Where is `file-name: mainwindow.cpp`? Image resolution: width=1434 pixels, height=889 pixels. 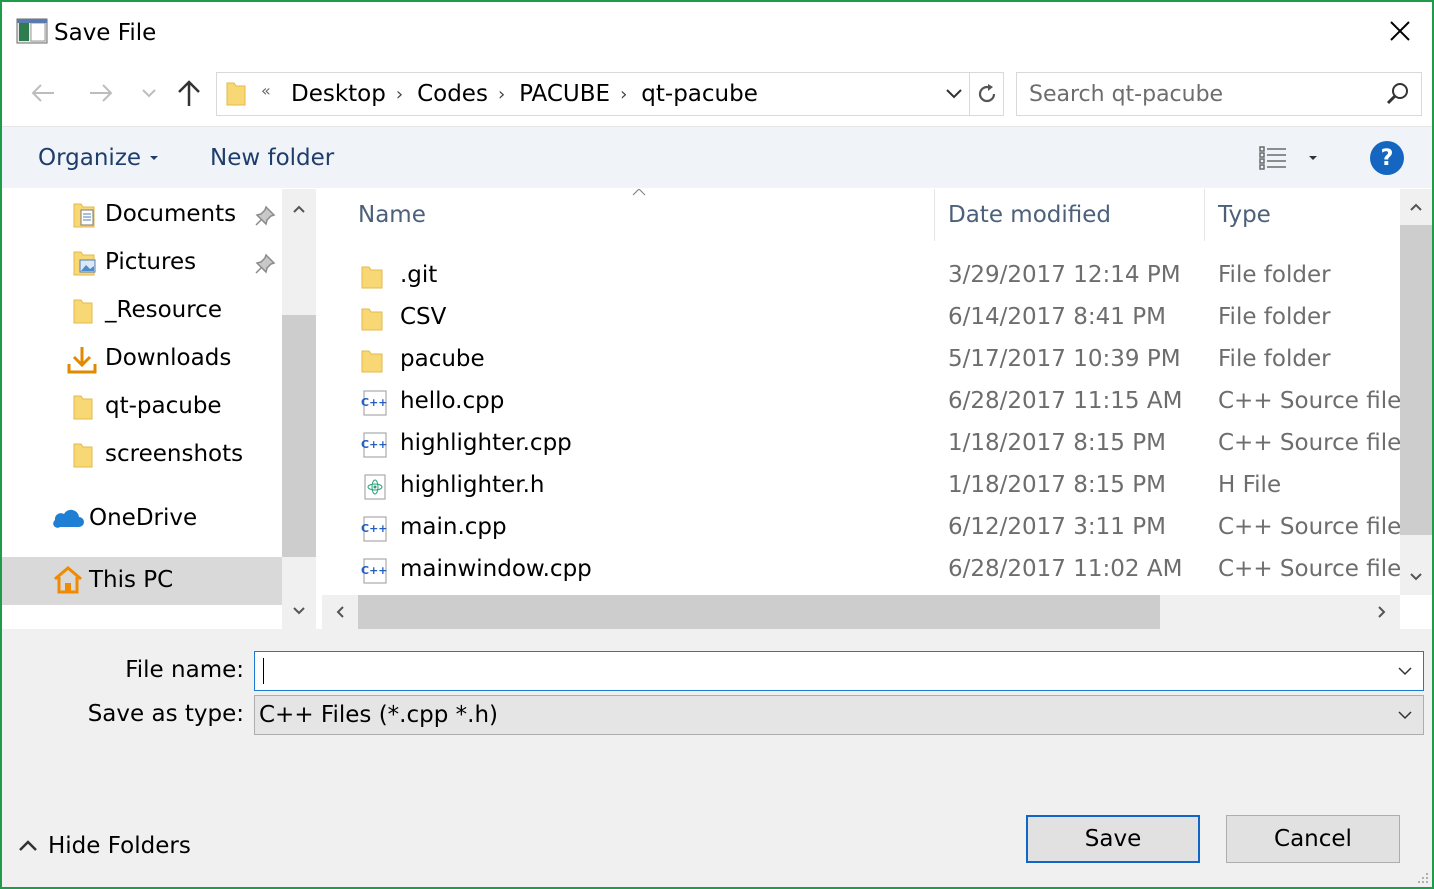 file-name: mainwindow.cpp is located at coordinates (496, 569).